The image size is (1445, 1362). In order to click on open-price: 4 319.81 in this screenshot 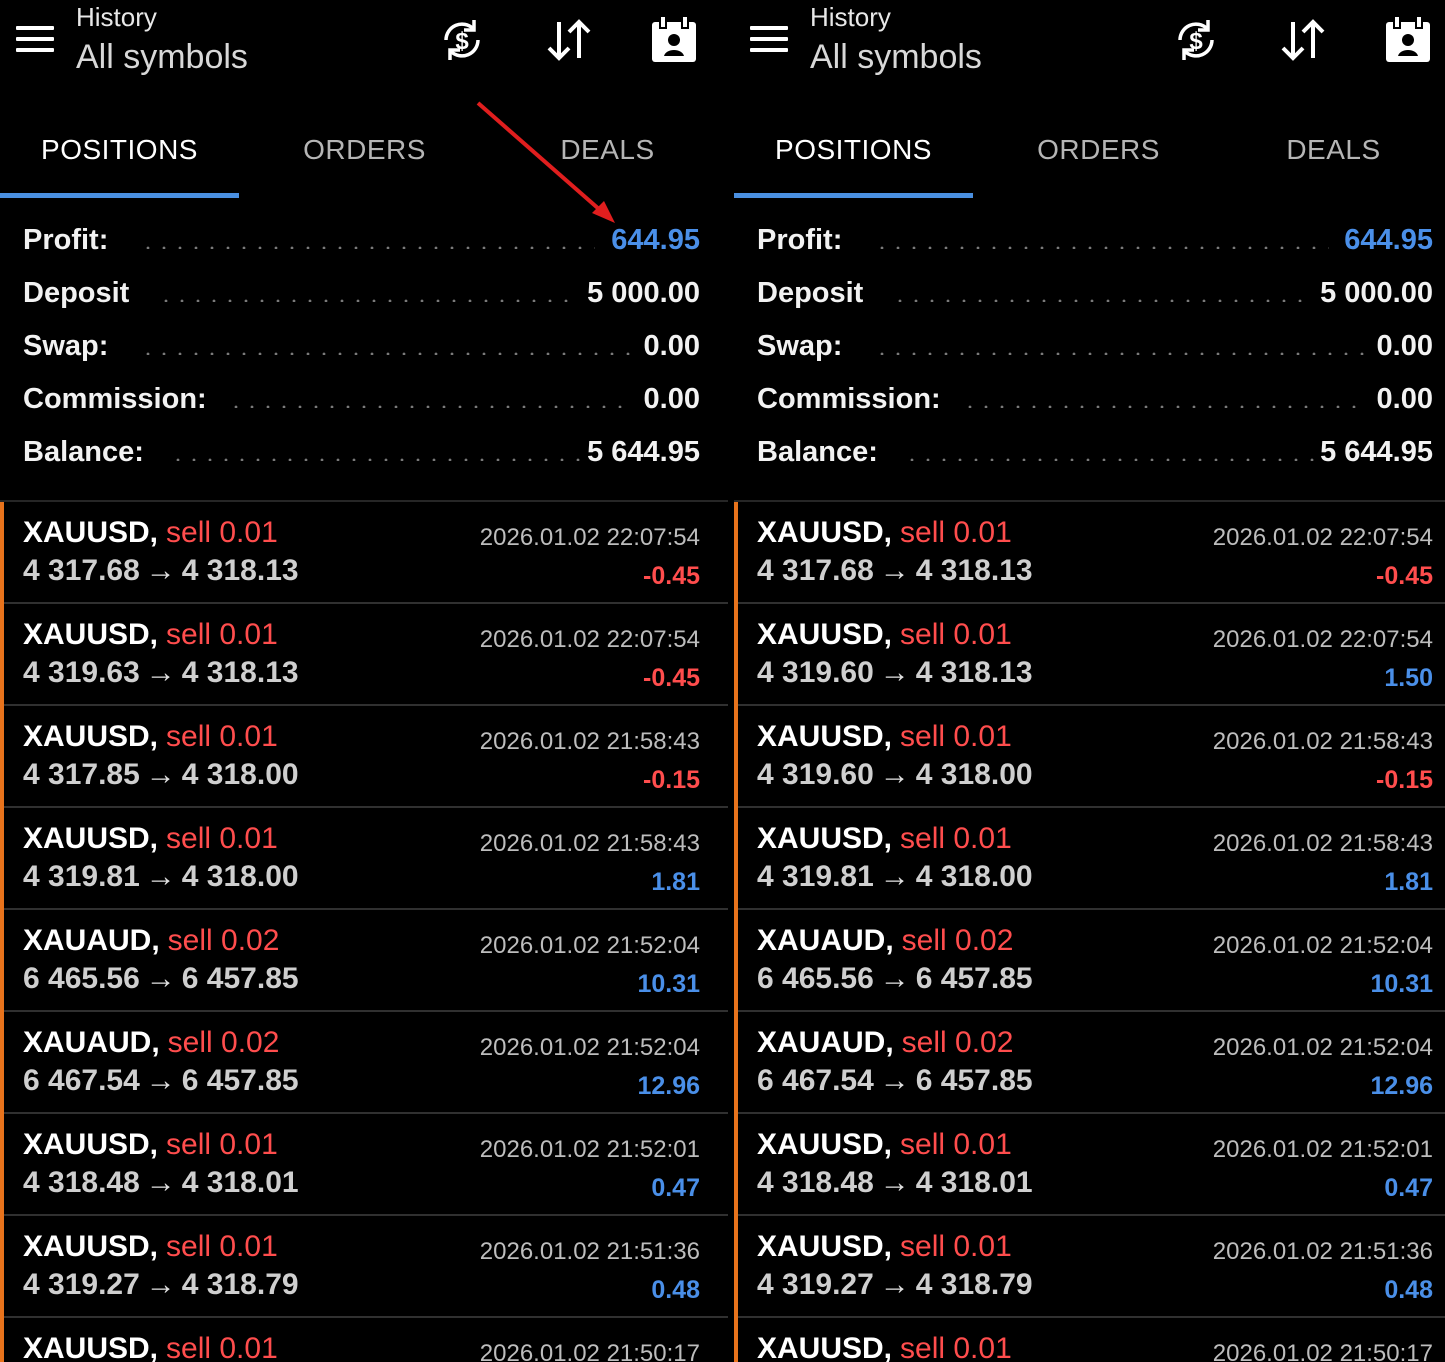, I will do `click(81, 876)`.